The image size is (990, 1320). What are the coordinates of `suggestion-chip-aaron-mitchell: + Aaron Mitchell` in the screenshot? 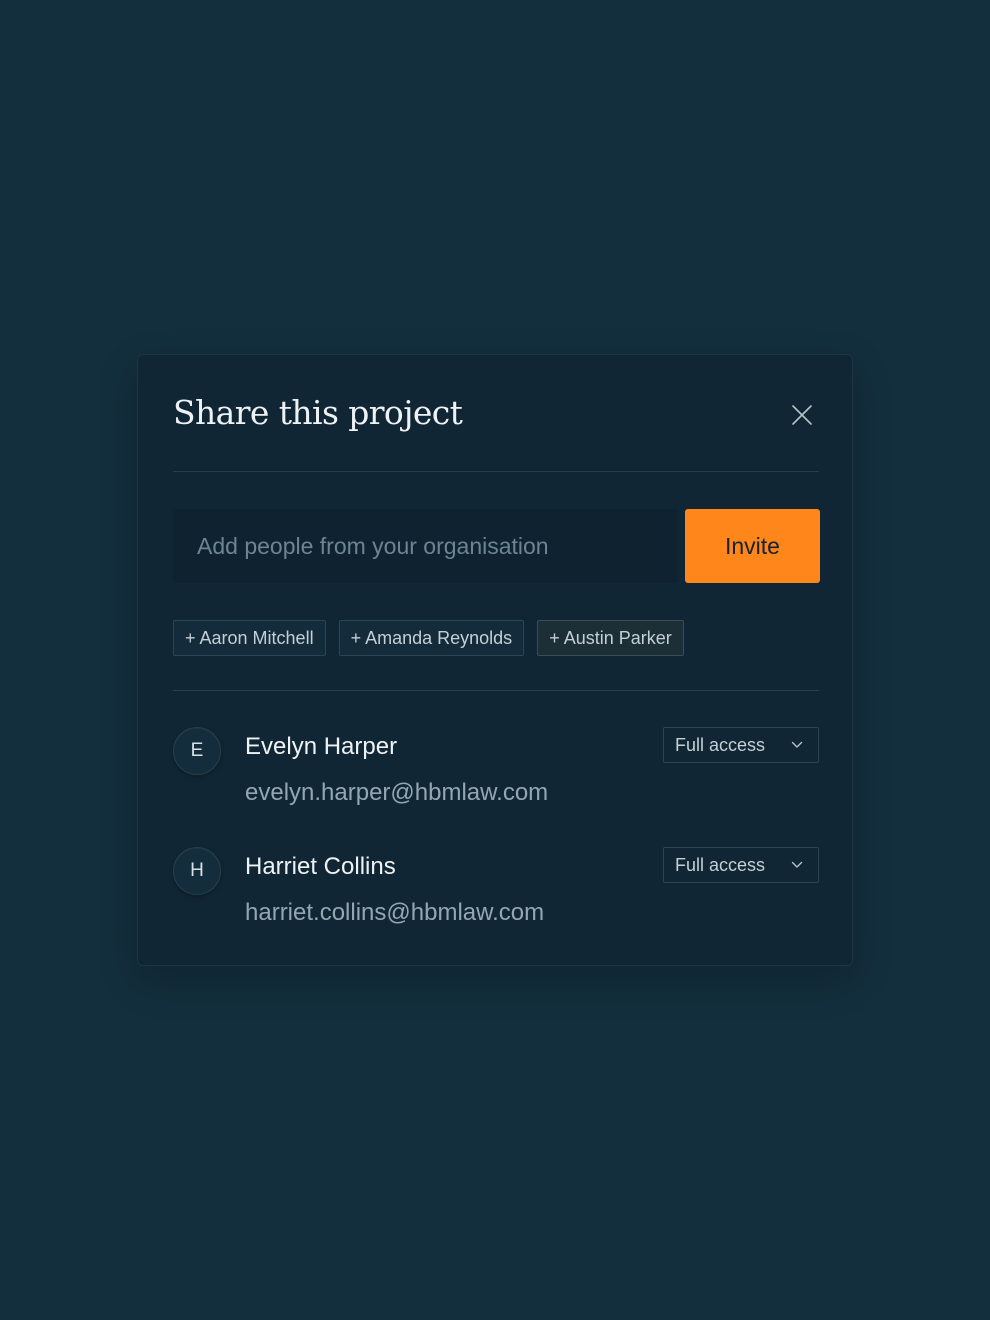 It's located at (249, 638).